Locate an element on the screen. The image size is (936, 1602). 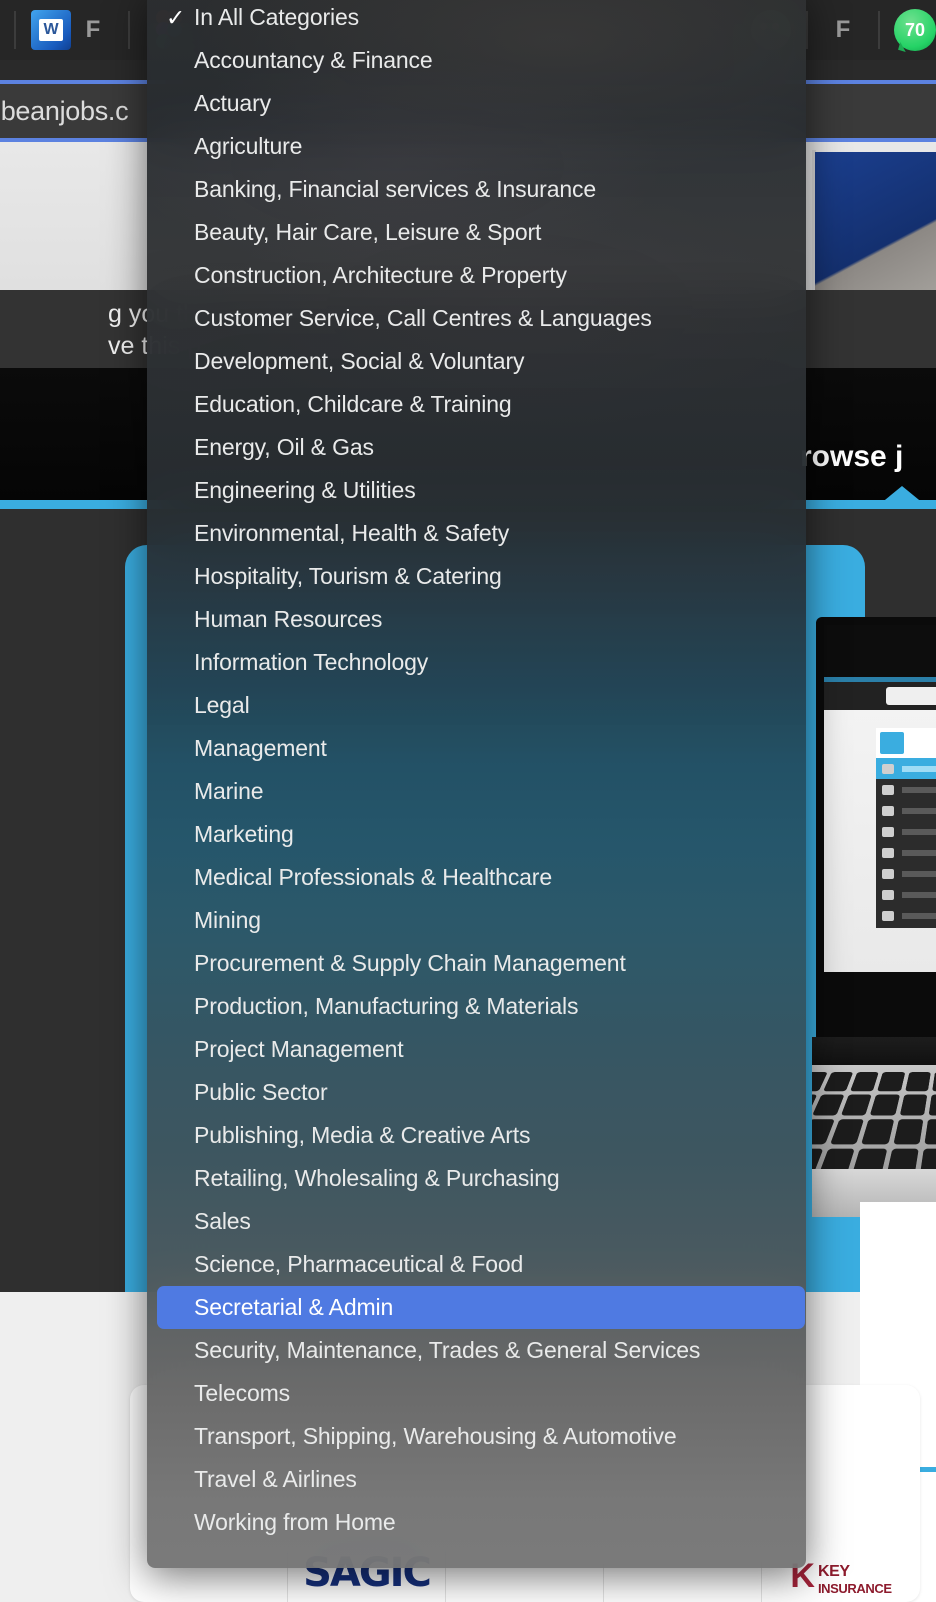
menu-item-science-pharmaceutical-food: Science, Pharmaceutical & Food is located at coordinates (476, 1264).